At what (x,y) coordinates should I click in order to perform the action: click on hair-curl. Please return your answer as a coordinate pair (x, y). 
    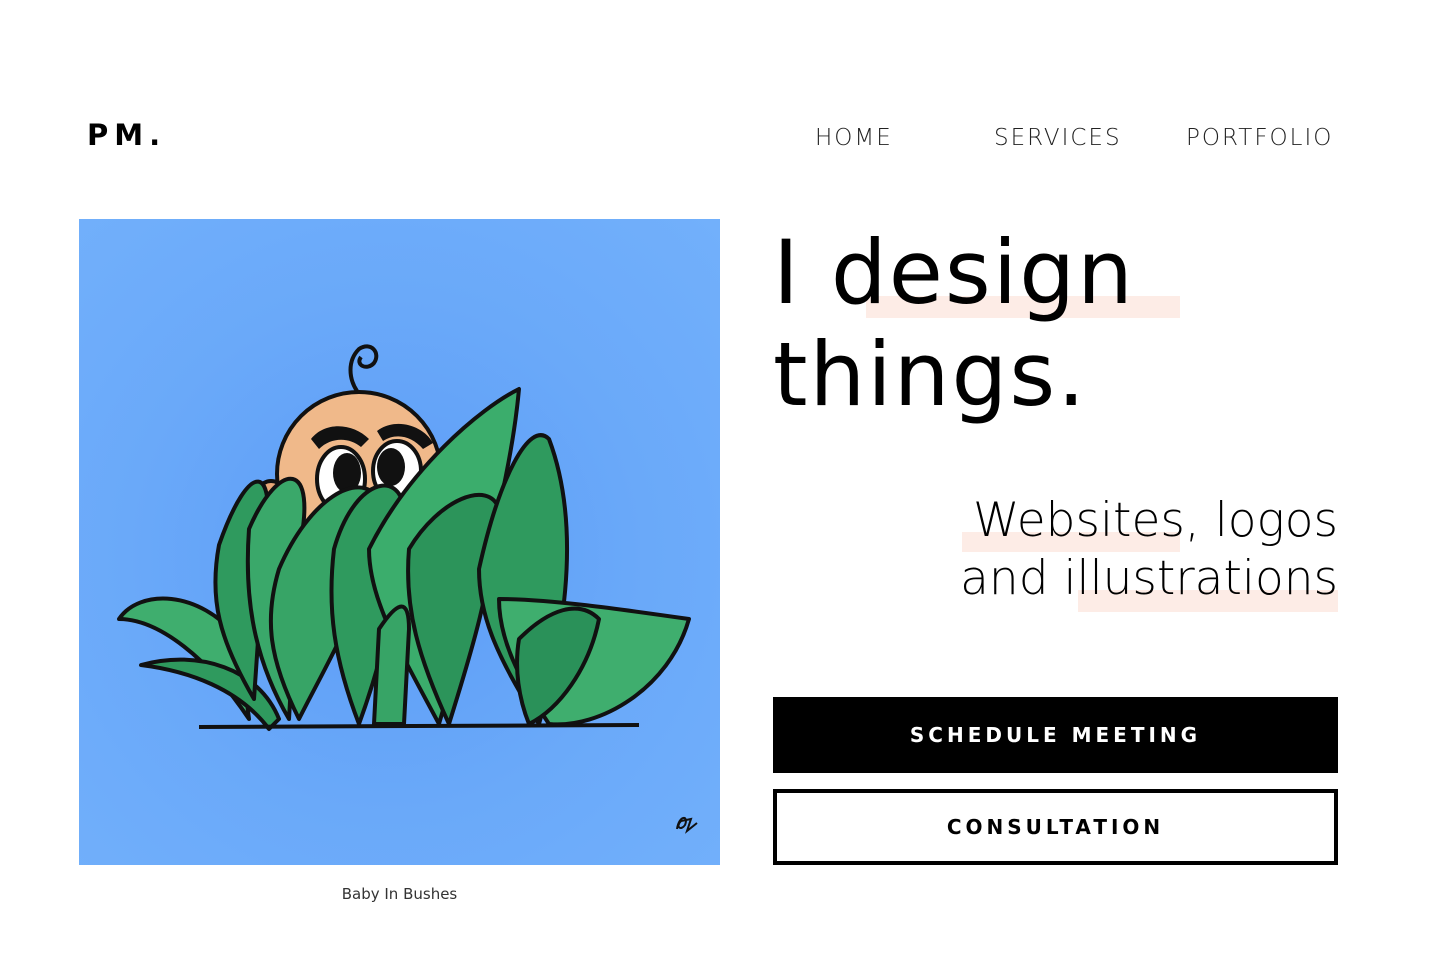
    Looking at the image, I should click on (363, 368).